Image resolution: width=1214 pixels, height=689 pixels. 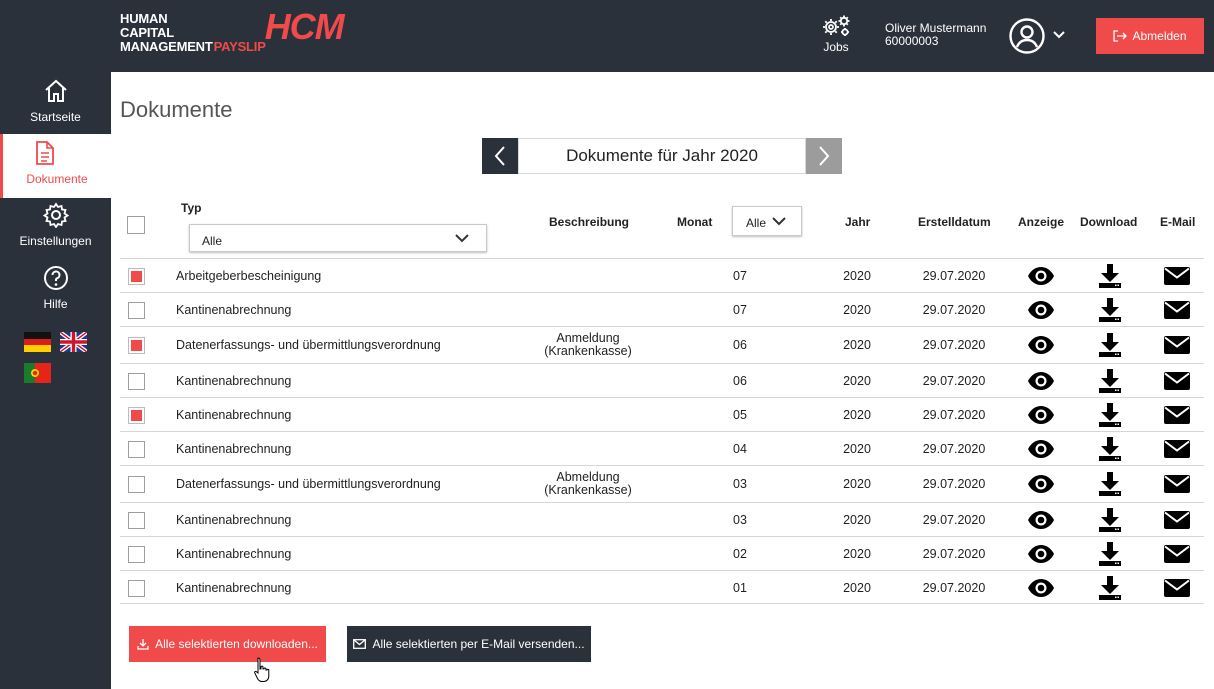 I want to click on sidebar-item-einstellungen: Einstellungen, so click(x=55, y=233).